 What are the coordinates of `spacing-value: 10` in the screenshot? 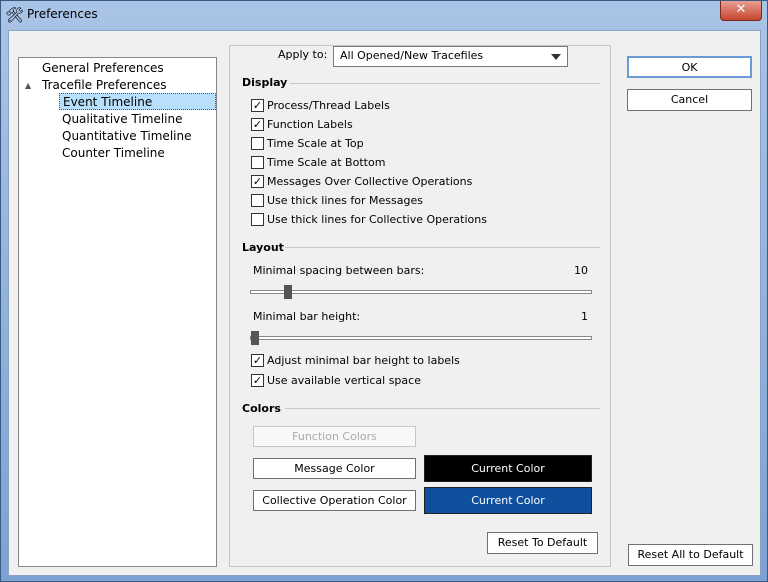 It's located at (581, 270).